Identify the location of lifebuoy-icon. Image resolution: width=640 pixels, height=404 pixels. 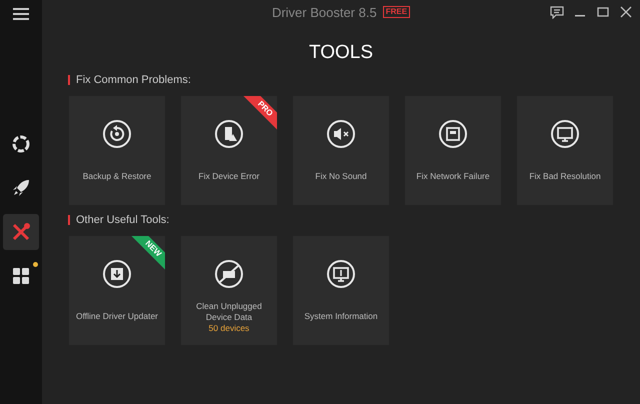
(21, 144).